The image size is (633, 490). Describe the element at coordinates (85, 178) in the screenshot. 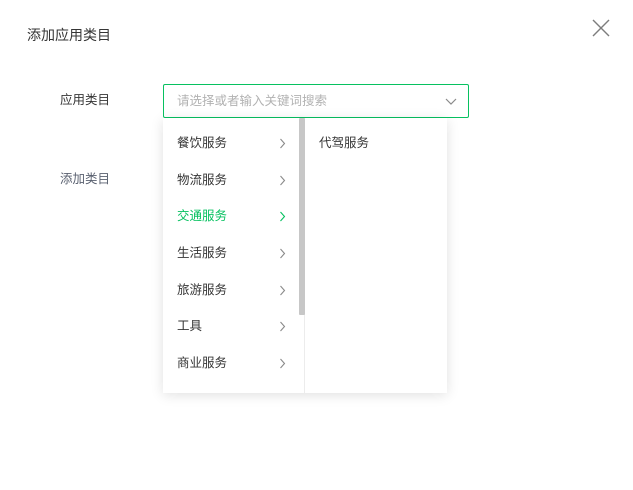

I see `add-category-label: 添加类目` at that location.